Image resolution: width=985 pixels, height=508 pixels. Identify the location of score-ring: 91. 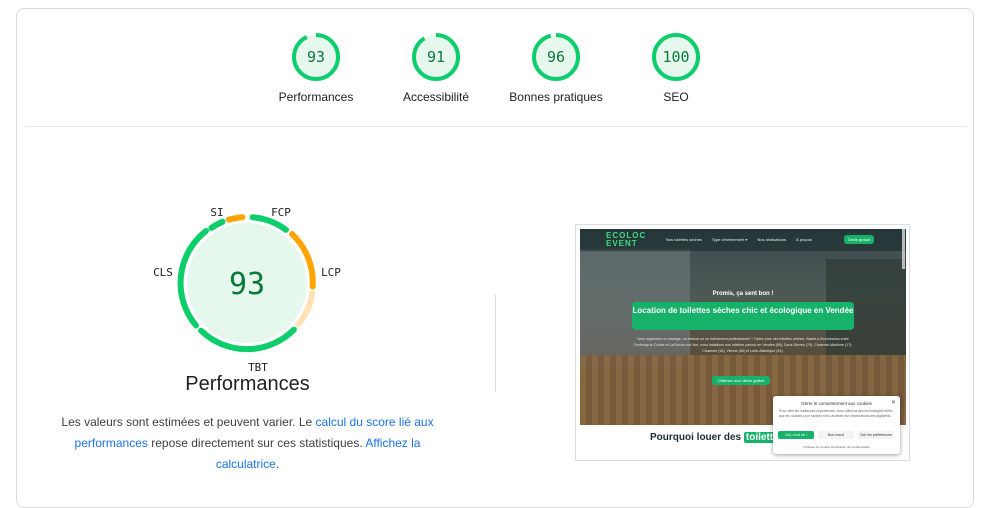
(436, 57).